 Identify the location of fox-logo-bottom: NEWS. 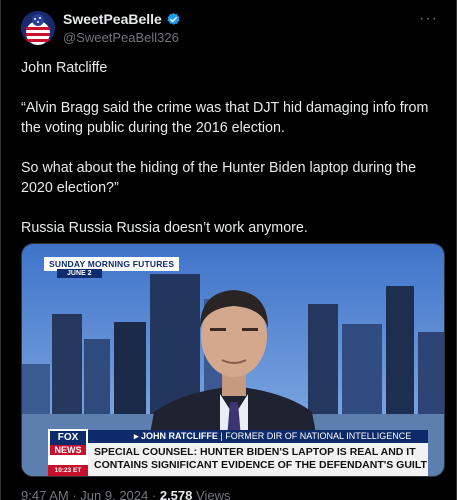
(68, 450).